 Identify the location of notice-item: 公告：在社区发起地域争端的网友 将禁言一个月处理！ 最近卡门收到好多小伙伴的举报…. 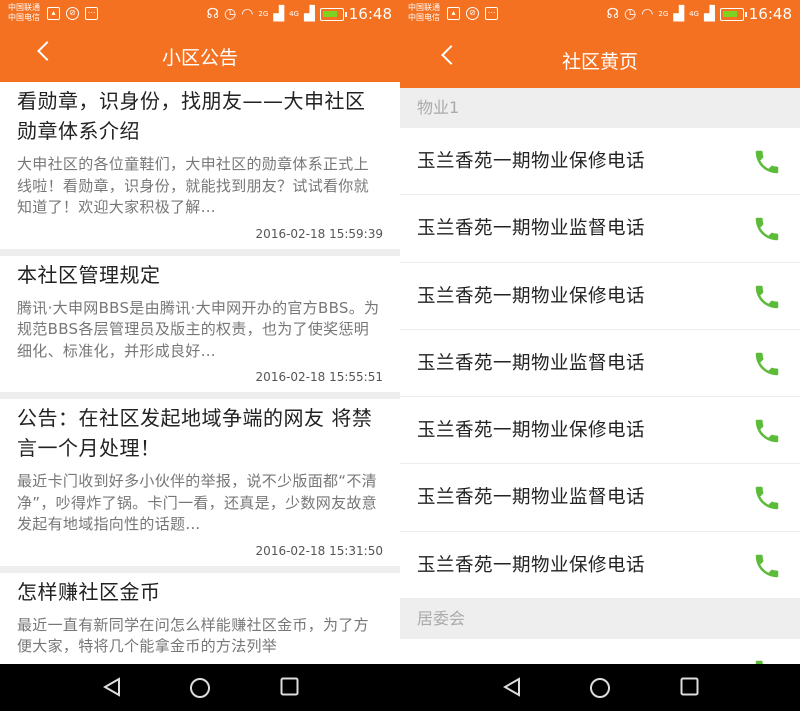
(200, 486).